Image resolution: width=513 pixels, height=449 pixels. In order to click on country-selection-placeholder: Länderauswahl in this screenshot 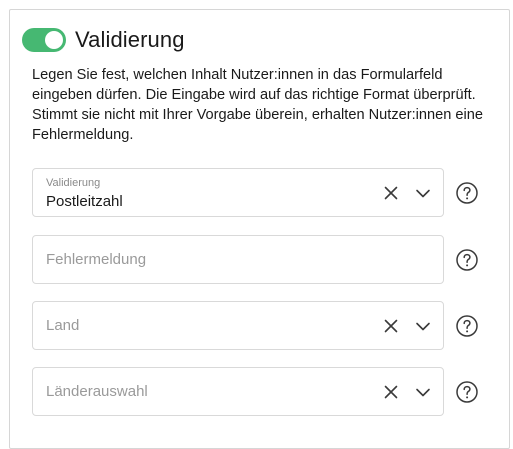, I will do `click(97, 391)`.